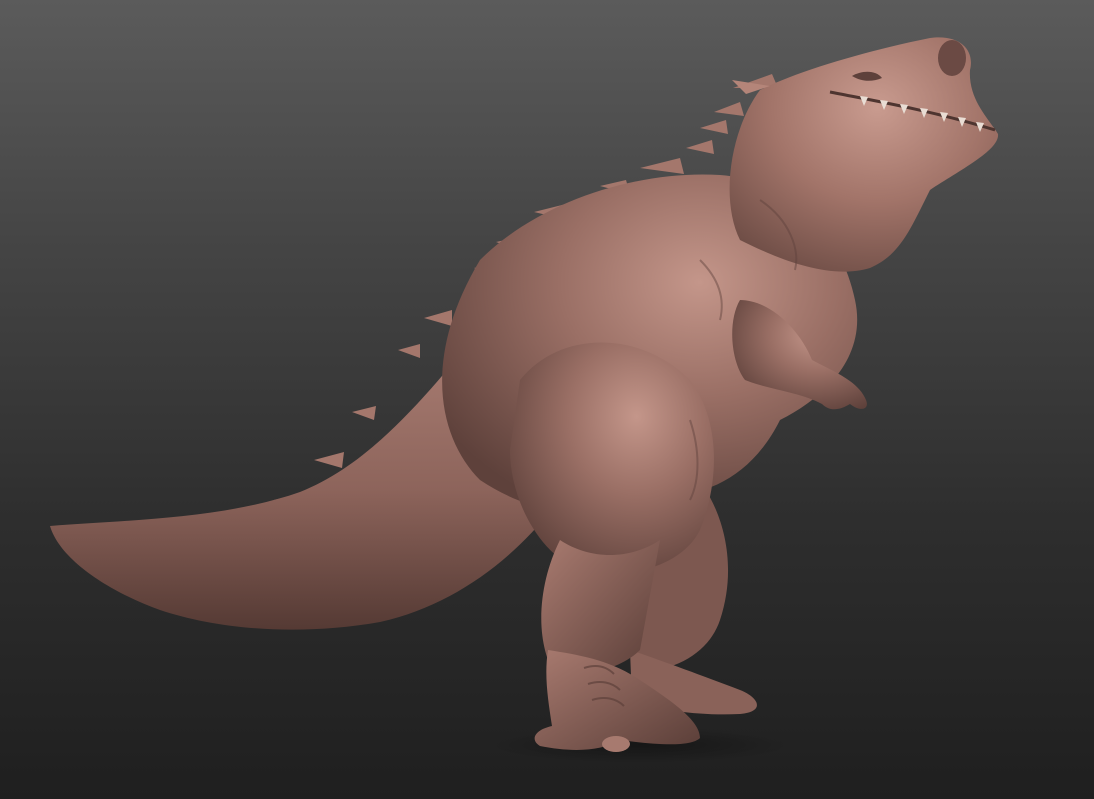  What do you see at coordinates (952, 58) in the screenshot?
I see `nostril` at bounding box center [952, 58].